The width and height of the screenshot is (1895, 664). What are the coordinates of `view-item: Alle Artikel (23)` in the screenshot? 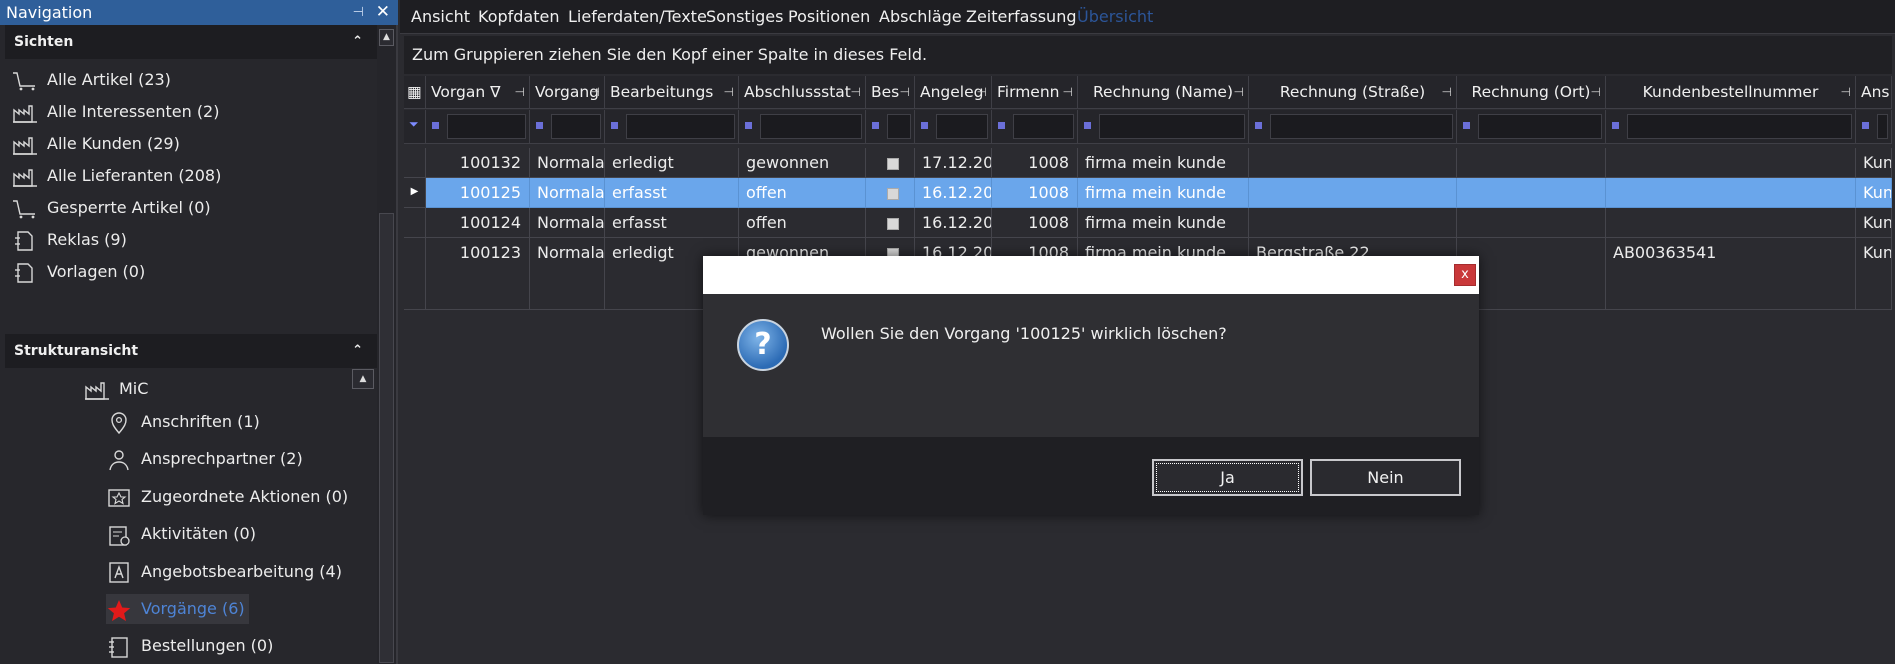 It's located at (91, 80).